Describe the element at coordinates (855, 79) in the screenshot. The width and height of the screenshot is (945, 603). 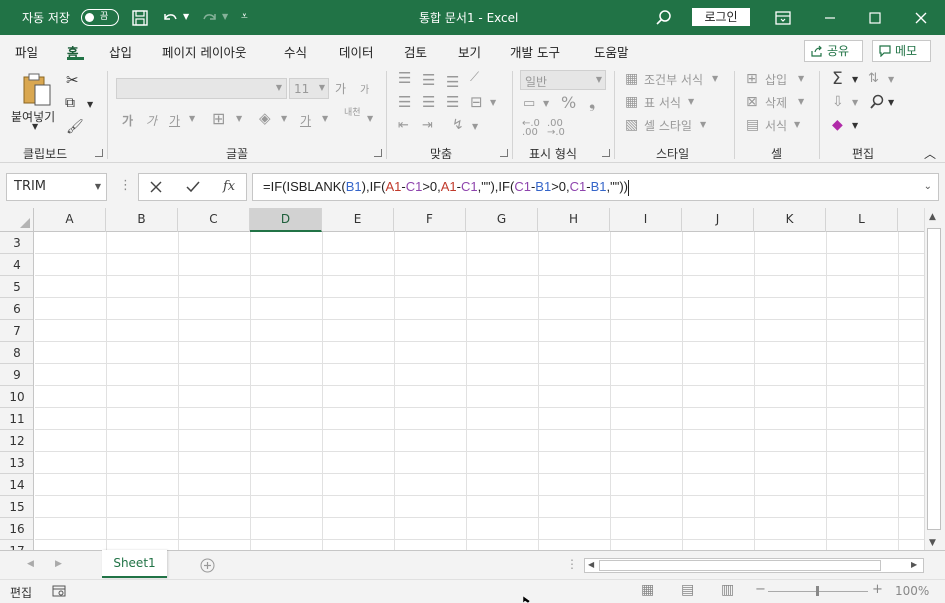
I see `autosum-dropdown-icon: ▼` at that location.